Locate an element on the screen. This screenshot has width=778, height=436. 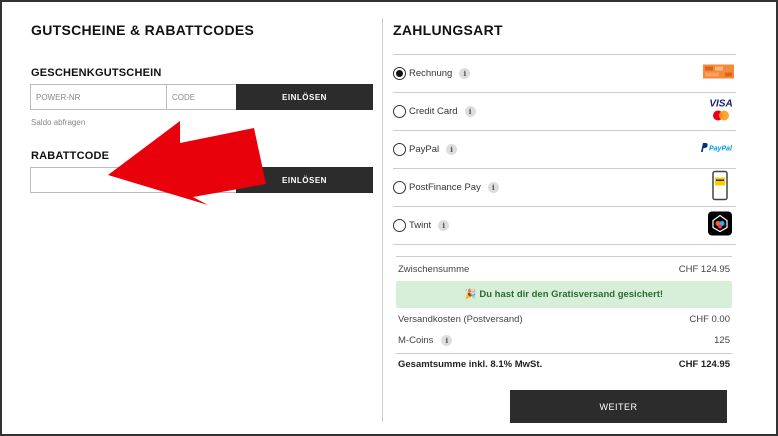
payment-option-paypal: PayPal i PayPal is located at coordinates (564, 150).